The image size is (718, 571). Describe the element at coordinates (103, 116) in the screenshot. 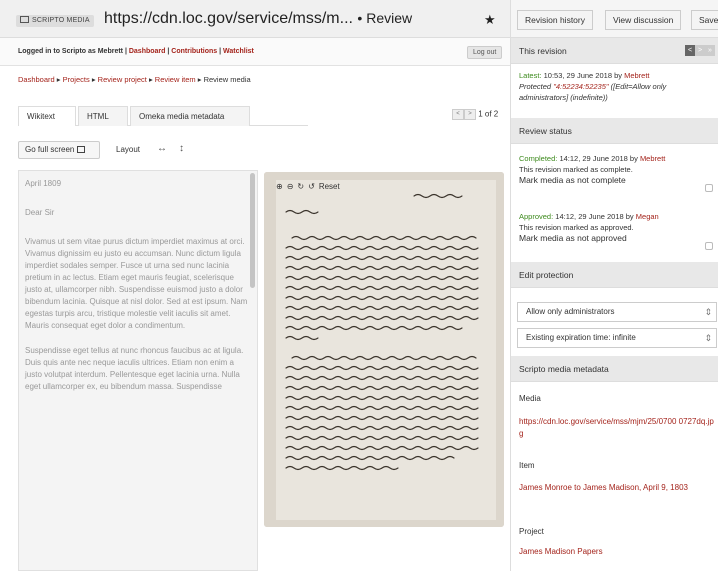

I see `tab-html: HTML` at that location.